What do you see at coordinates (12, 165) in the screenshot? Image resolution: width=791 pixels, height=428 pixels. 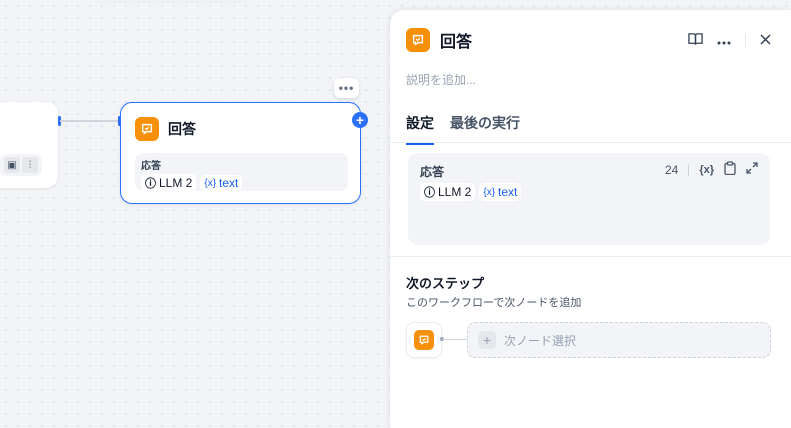 I see `image-icon: ▣` at bounding box center [12, 165].